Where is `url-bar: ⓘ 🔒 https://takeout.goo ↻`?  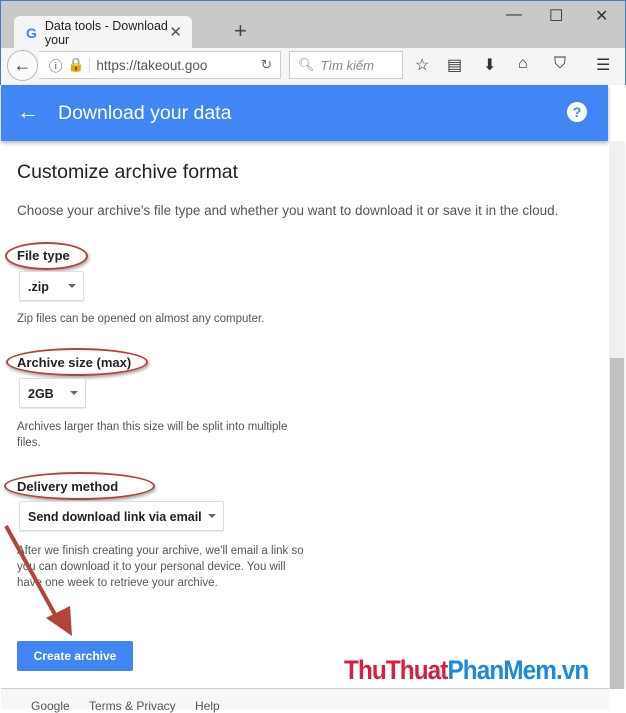
url-bar: ⓘ 🔒 https://takeout.goo ↻ is located at coordinates (160, 65).